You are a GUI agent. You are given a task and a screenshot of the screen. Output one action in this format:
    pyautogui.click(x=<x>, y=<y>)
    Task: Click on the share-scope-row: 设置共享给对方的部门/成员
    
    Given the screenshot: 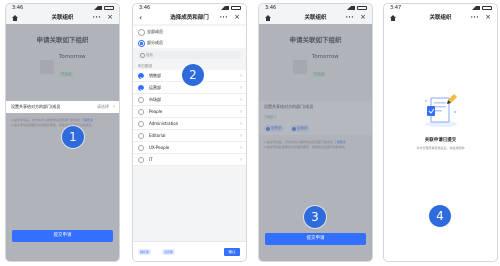 What is the action you would take?
    pyautogui.click(x=315, y=107)
    